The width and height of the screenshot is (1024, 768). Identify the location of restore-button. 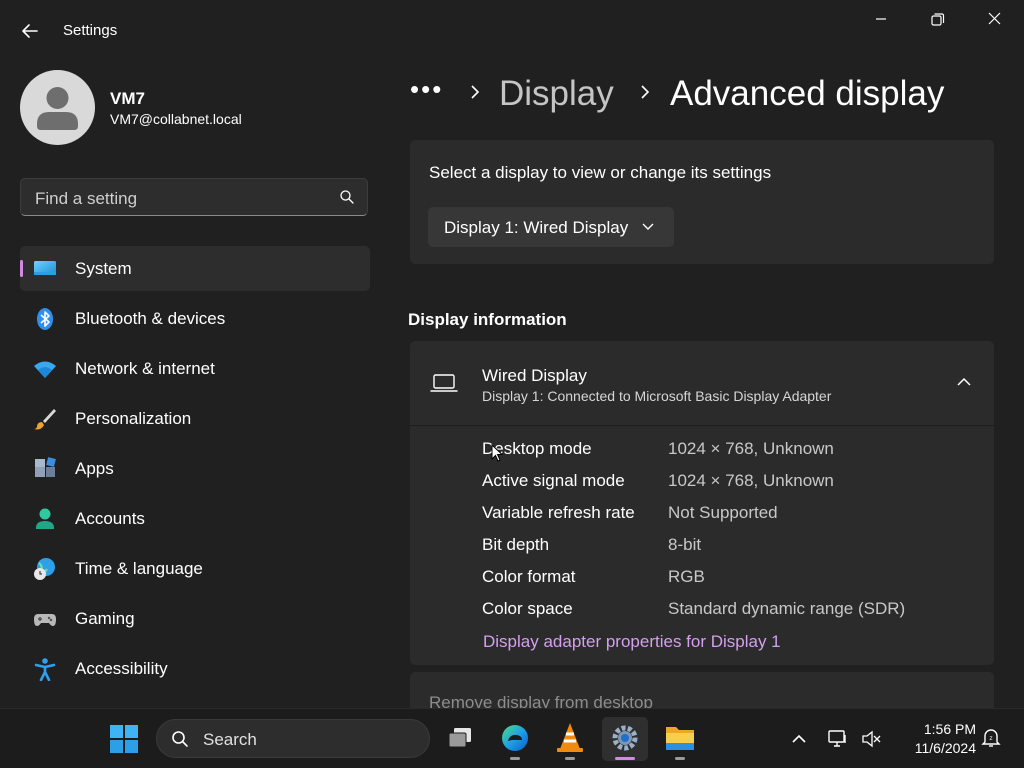
(937, 20).